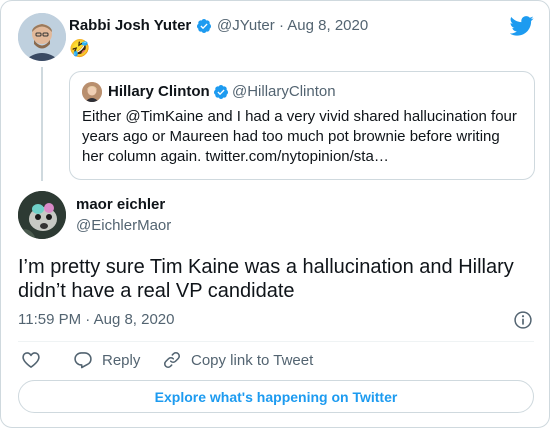 Image resolution: width=550 pixels, height=428 pixels. Describe the element at coordinates (120, 204) in the screenshot. I see `main-author-name: maor eichler` at that location.